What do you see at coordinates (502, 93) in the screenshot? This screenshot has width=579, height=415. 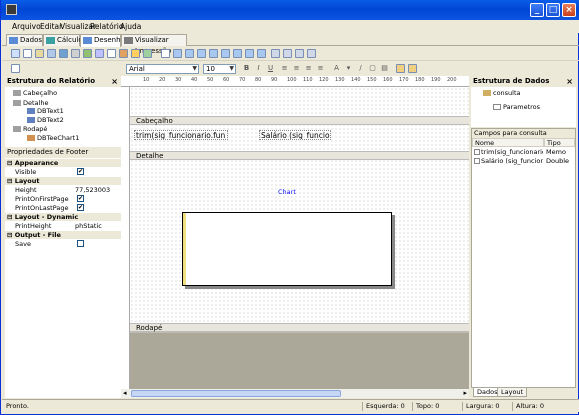 I see `tree-node-consulta: consulta` at bounding box center [502, 93].